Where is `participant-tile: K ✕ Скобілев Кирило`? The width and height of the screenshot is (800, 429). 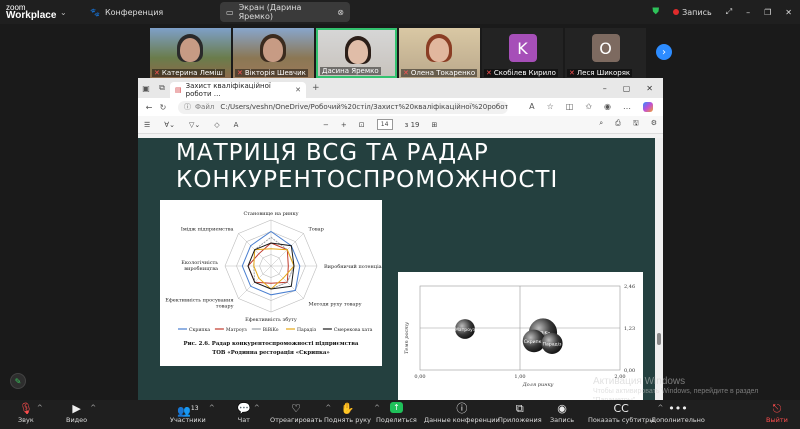
participant-tile: K ✕ Скобілев Кирило is located at coordinates (522, 53).